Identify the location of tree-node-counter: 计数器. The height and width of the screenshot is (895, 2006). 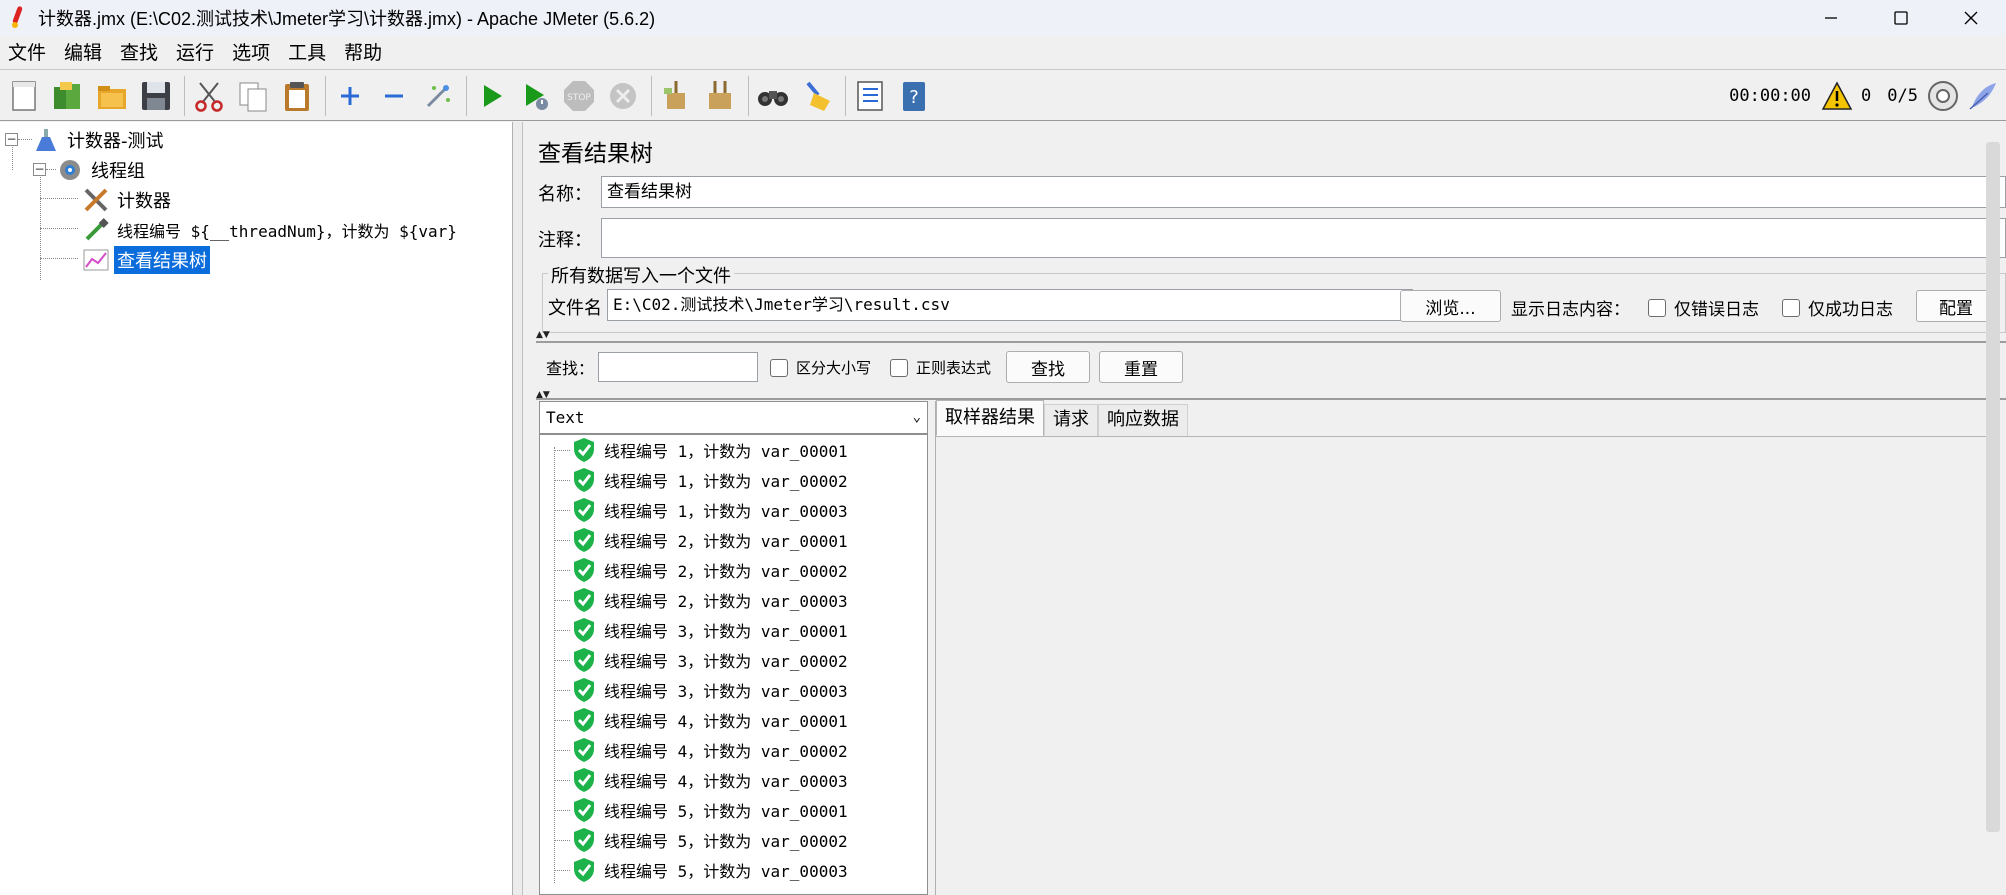
(128, 200).